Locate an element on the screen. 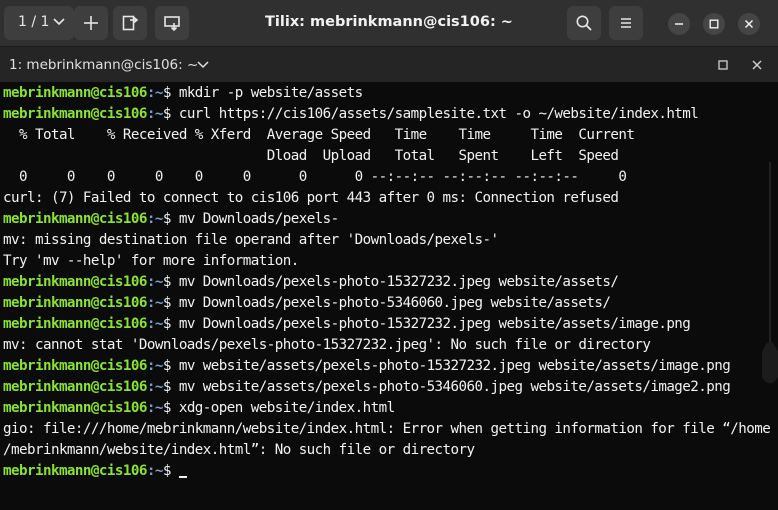  window-title: Tilix: mebrinkmann@cis106: ~ is located at coordinates (389, 22).